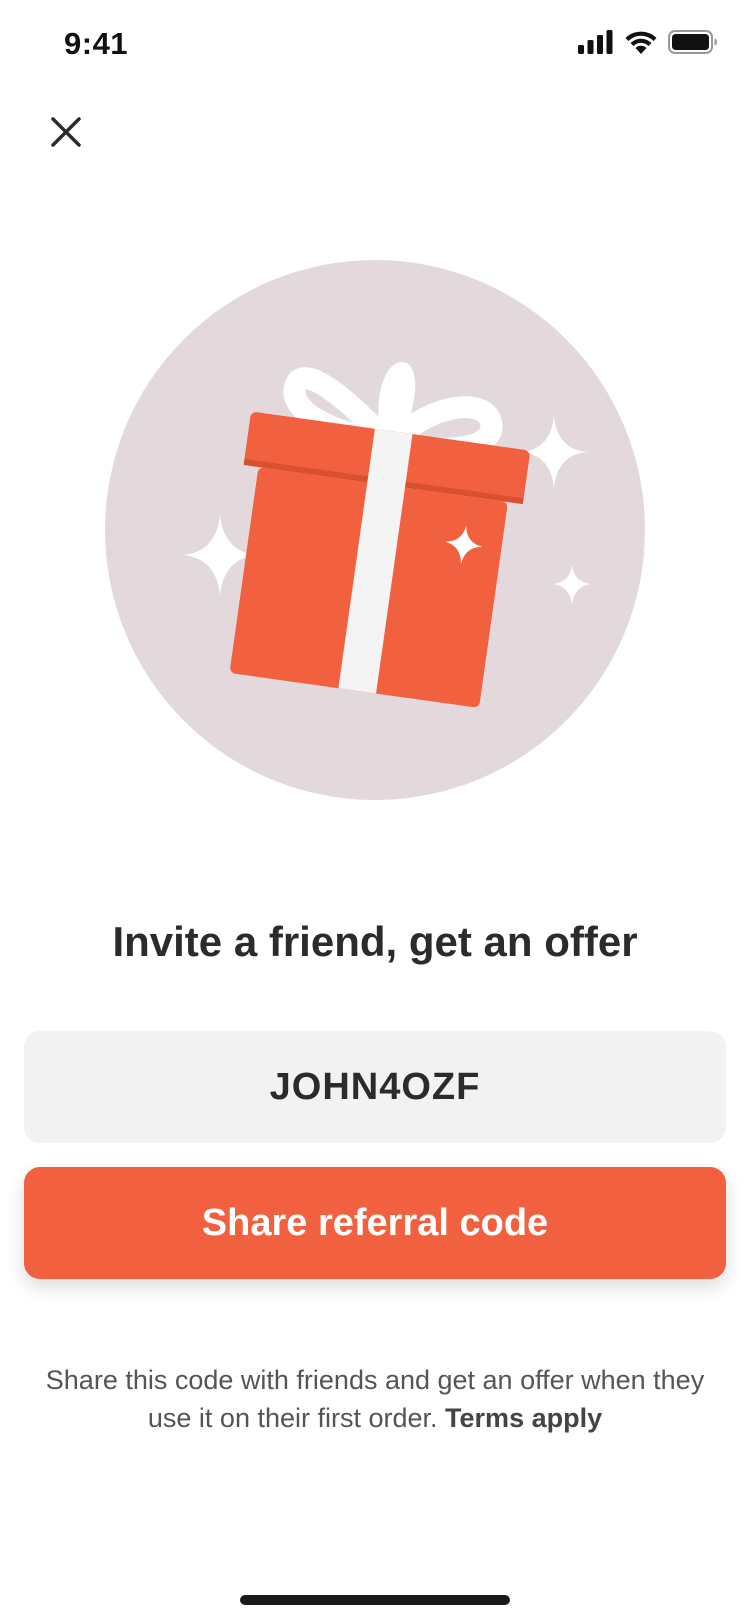 This screenshot has height=1624, width=750. I want to click on wifi-icon, so click(641, 42).